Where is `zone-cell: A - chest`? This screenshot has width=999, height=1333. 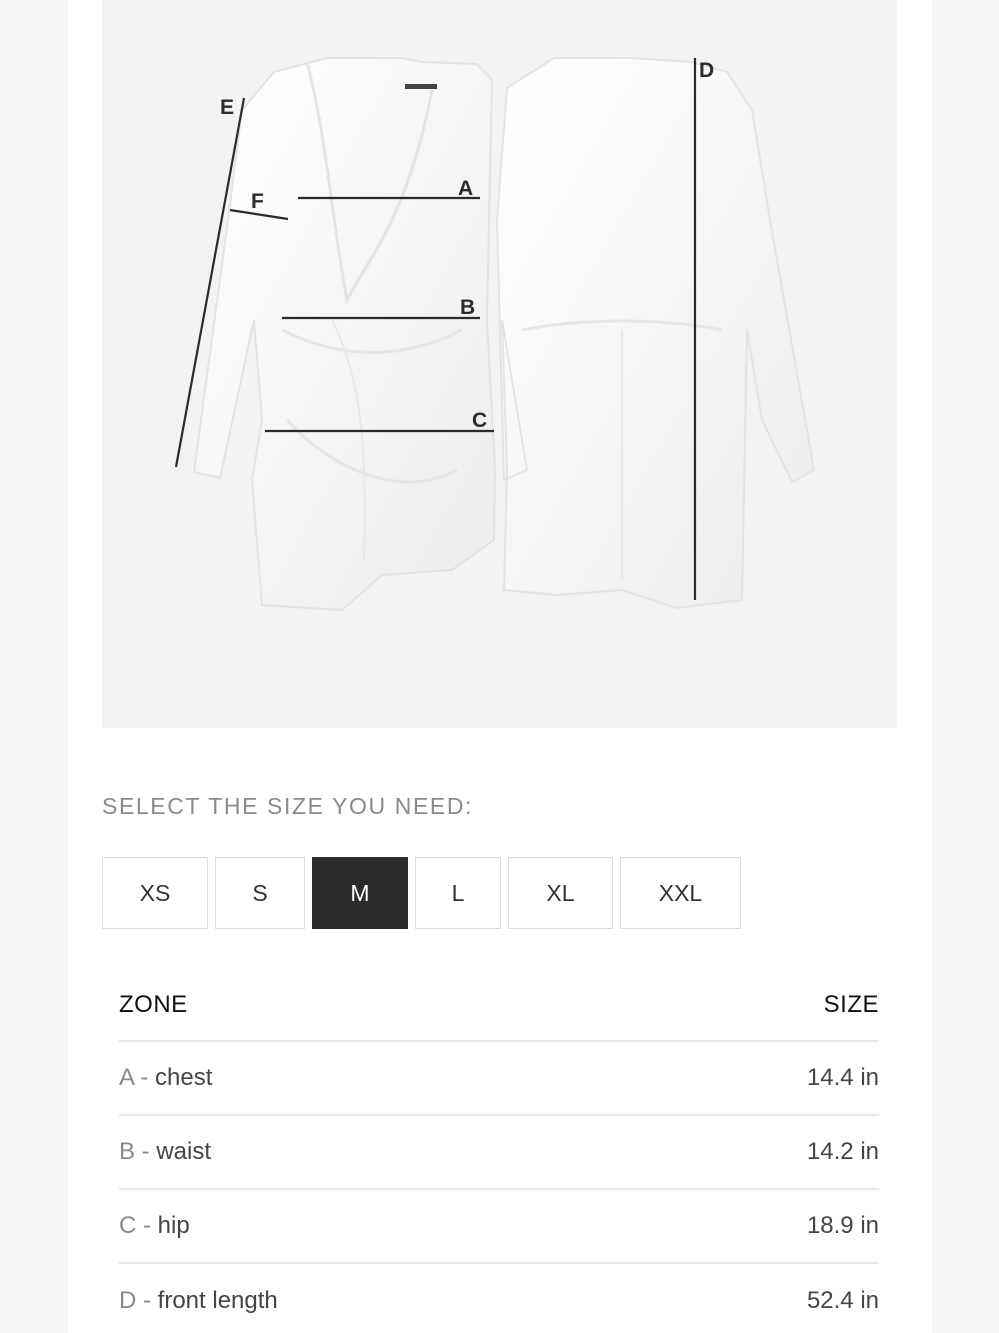
zone-cell: A - chest is located at coordinates (165, 1078).